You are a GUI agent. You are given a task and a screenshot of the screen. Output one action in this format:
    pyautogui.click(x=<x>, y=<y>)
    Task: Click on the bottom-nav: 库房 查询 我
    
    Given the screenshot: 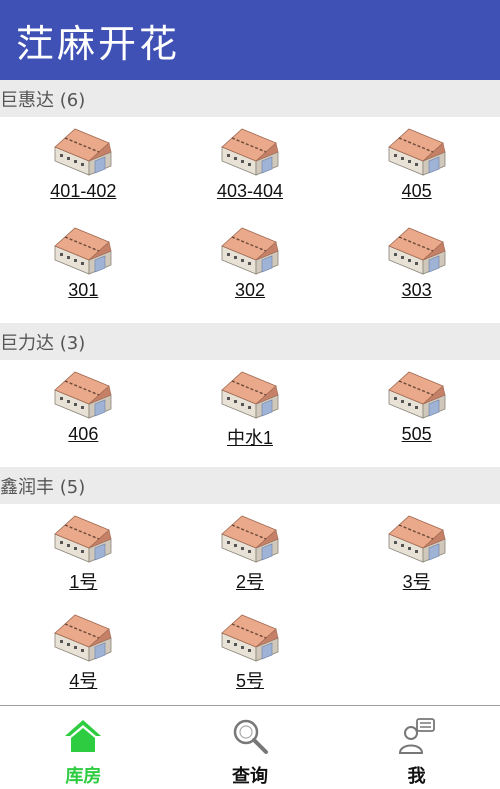 What is the action you would take?
    pyautogui.click(x=250, y=747)
    